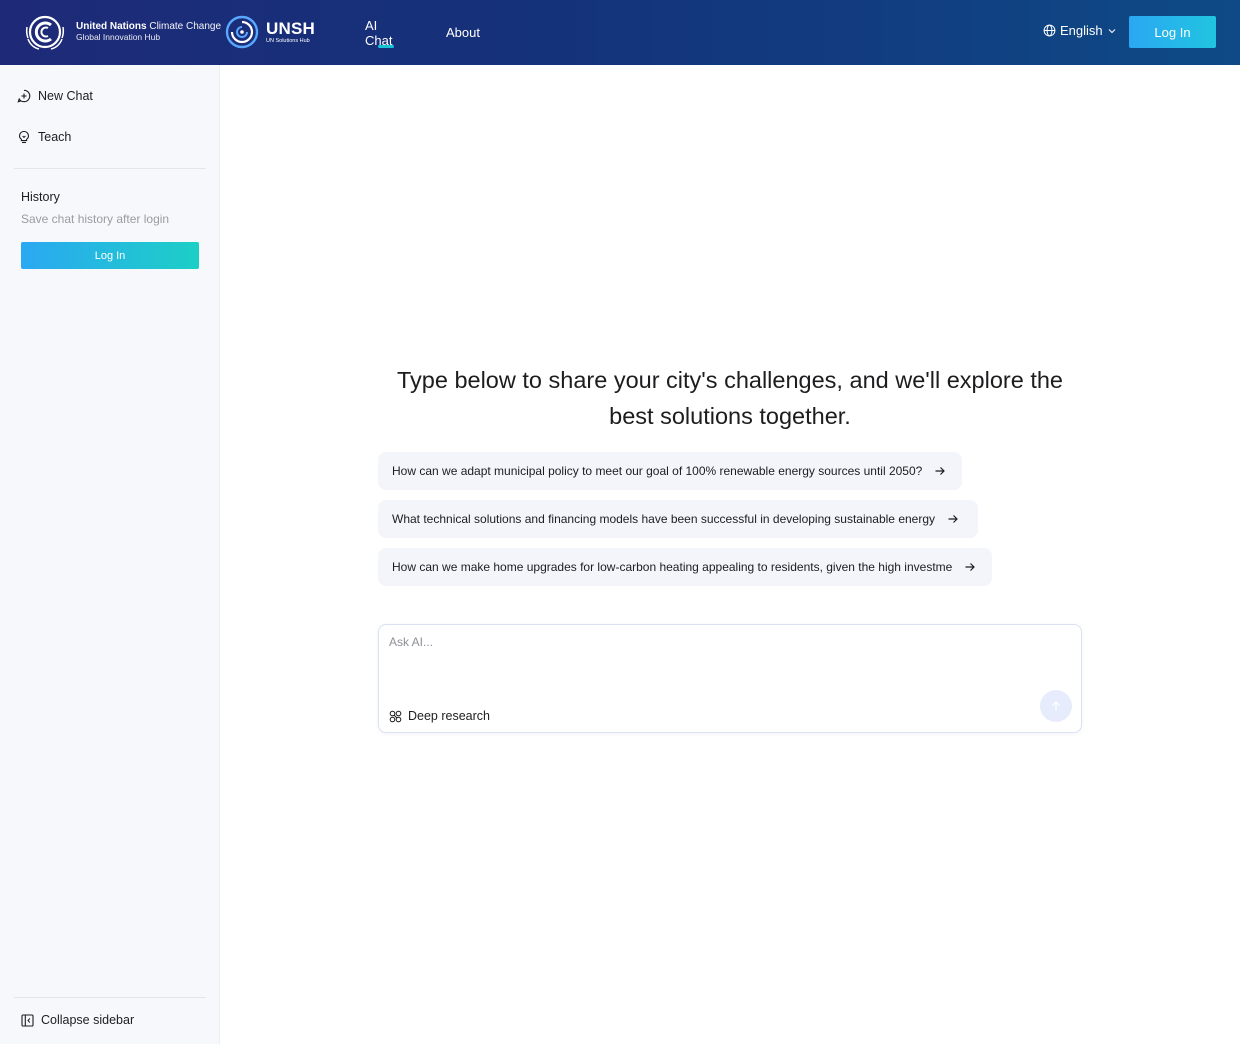  What do you see at coordinates (290, 28) in the screenshot?
I see `unsh-title: UNSH` at bounding box center [290, 28].